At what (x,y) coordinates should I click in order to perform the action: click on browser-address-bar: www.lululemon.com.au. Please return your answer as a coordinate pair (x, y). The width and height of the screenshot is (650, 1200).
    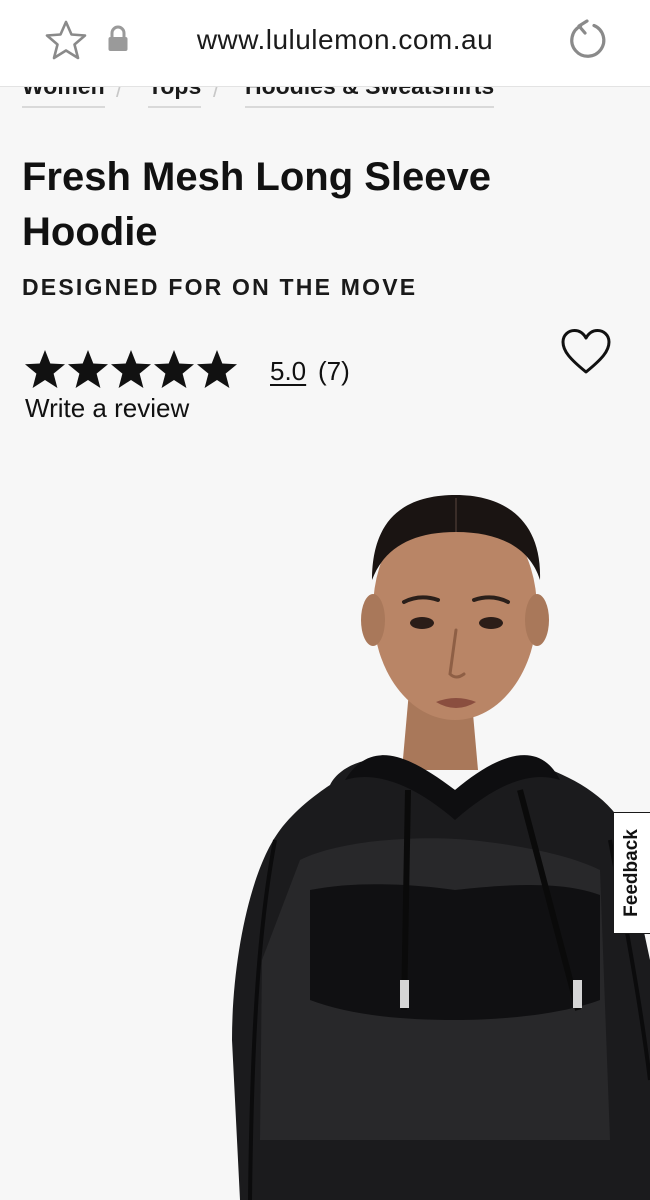
    Looking at the image, I should click on (325, 43).